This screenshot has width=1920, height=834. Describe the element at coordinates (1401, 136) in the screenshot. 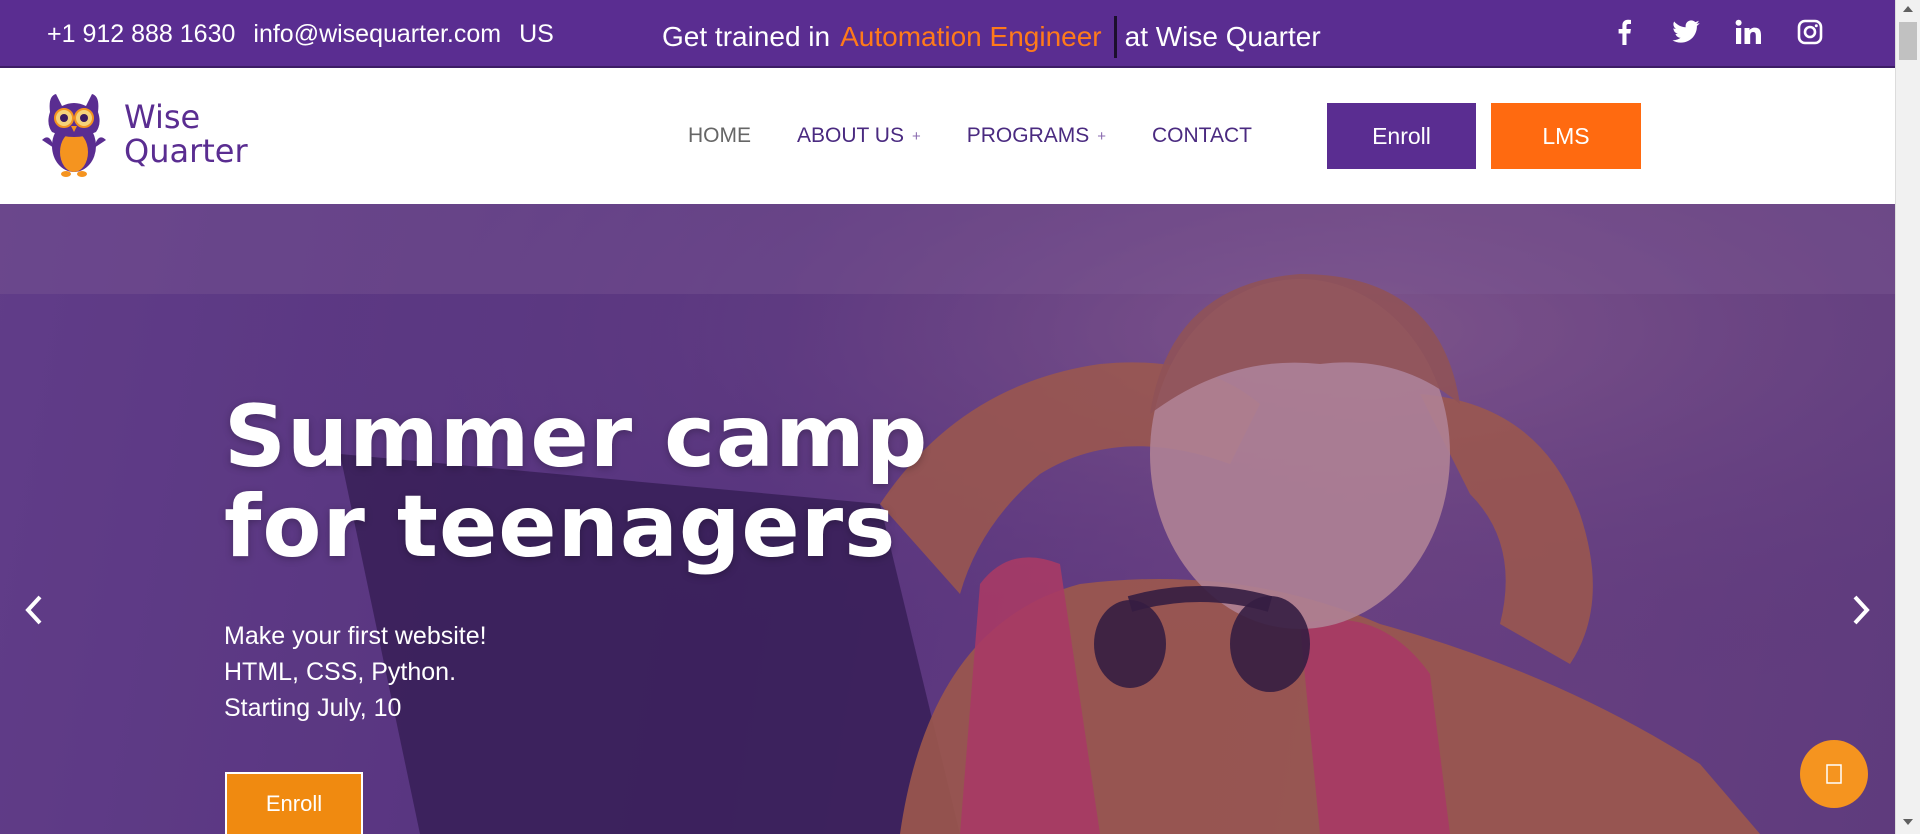

I see `enroll-button: Enroll` at that location.